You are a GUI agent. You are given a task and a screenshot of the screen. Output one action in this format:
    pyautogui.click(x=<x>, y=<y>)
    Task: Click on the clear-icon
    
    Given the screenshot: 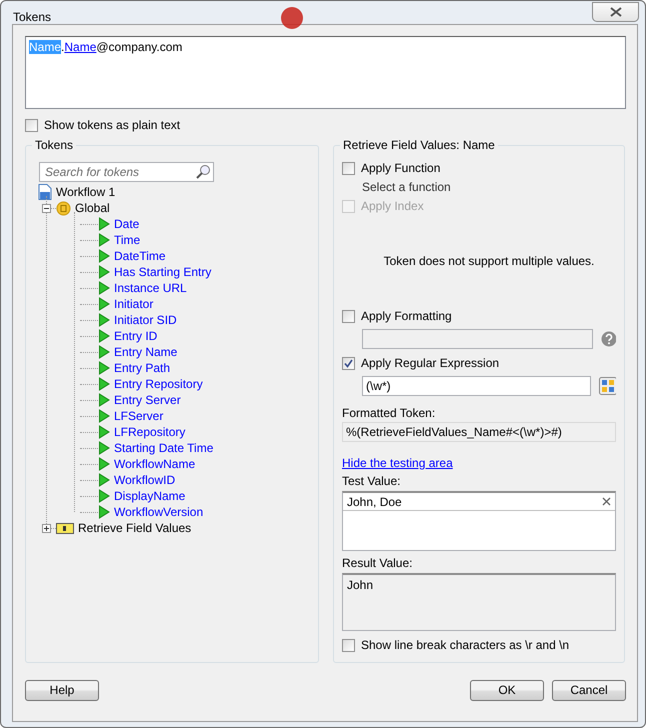 What is the action you would take?
    pyautogui.click(x=606, y=501)
    